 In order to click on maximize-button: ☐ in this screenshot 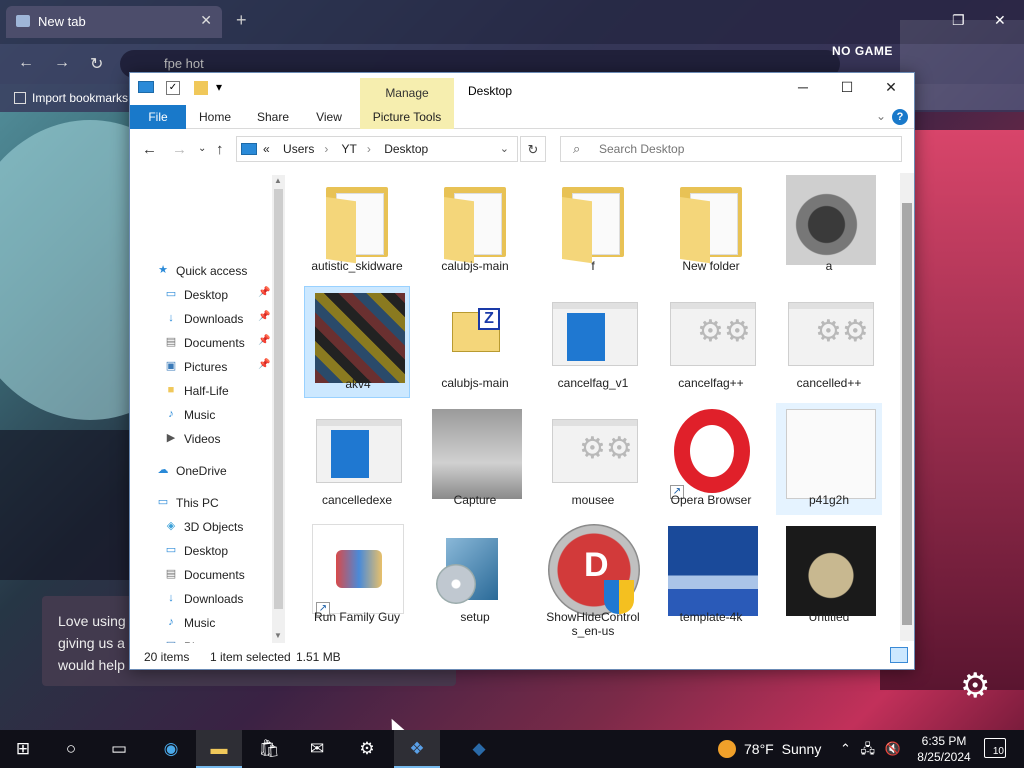, I will do `click(847, 91)`.